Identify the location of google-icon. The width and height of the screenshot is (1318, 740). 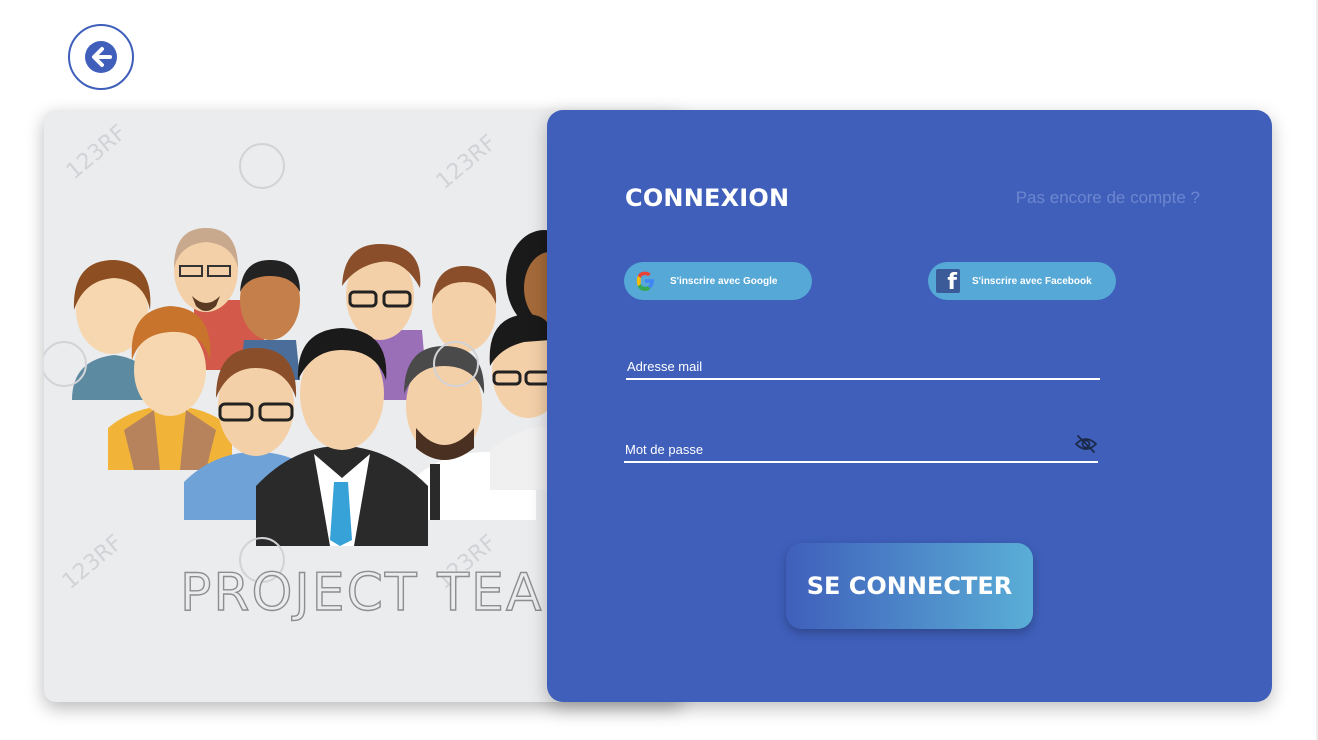
(645, 281).